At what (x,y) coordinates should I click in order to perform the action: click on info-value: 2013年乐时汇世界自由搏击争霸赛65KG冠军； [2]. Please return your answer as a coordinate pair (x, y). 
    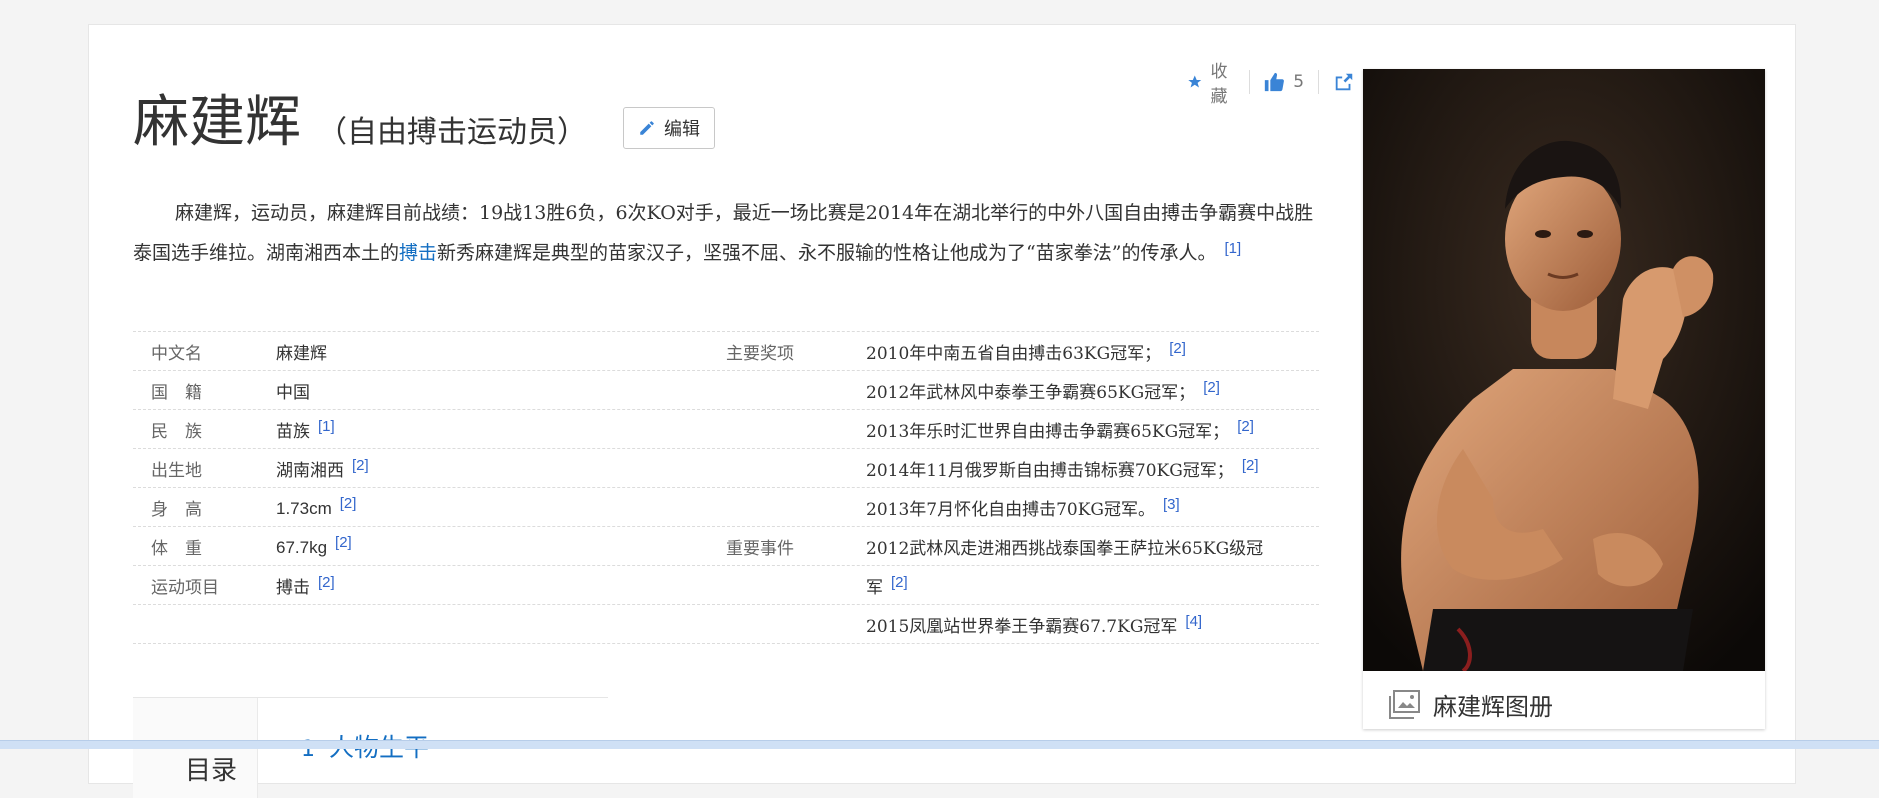
    Looking at the image, I should click on (1060, 429).